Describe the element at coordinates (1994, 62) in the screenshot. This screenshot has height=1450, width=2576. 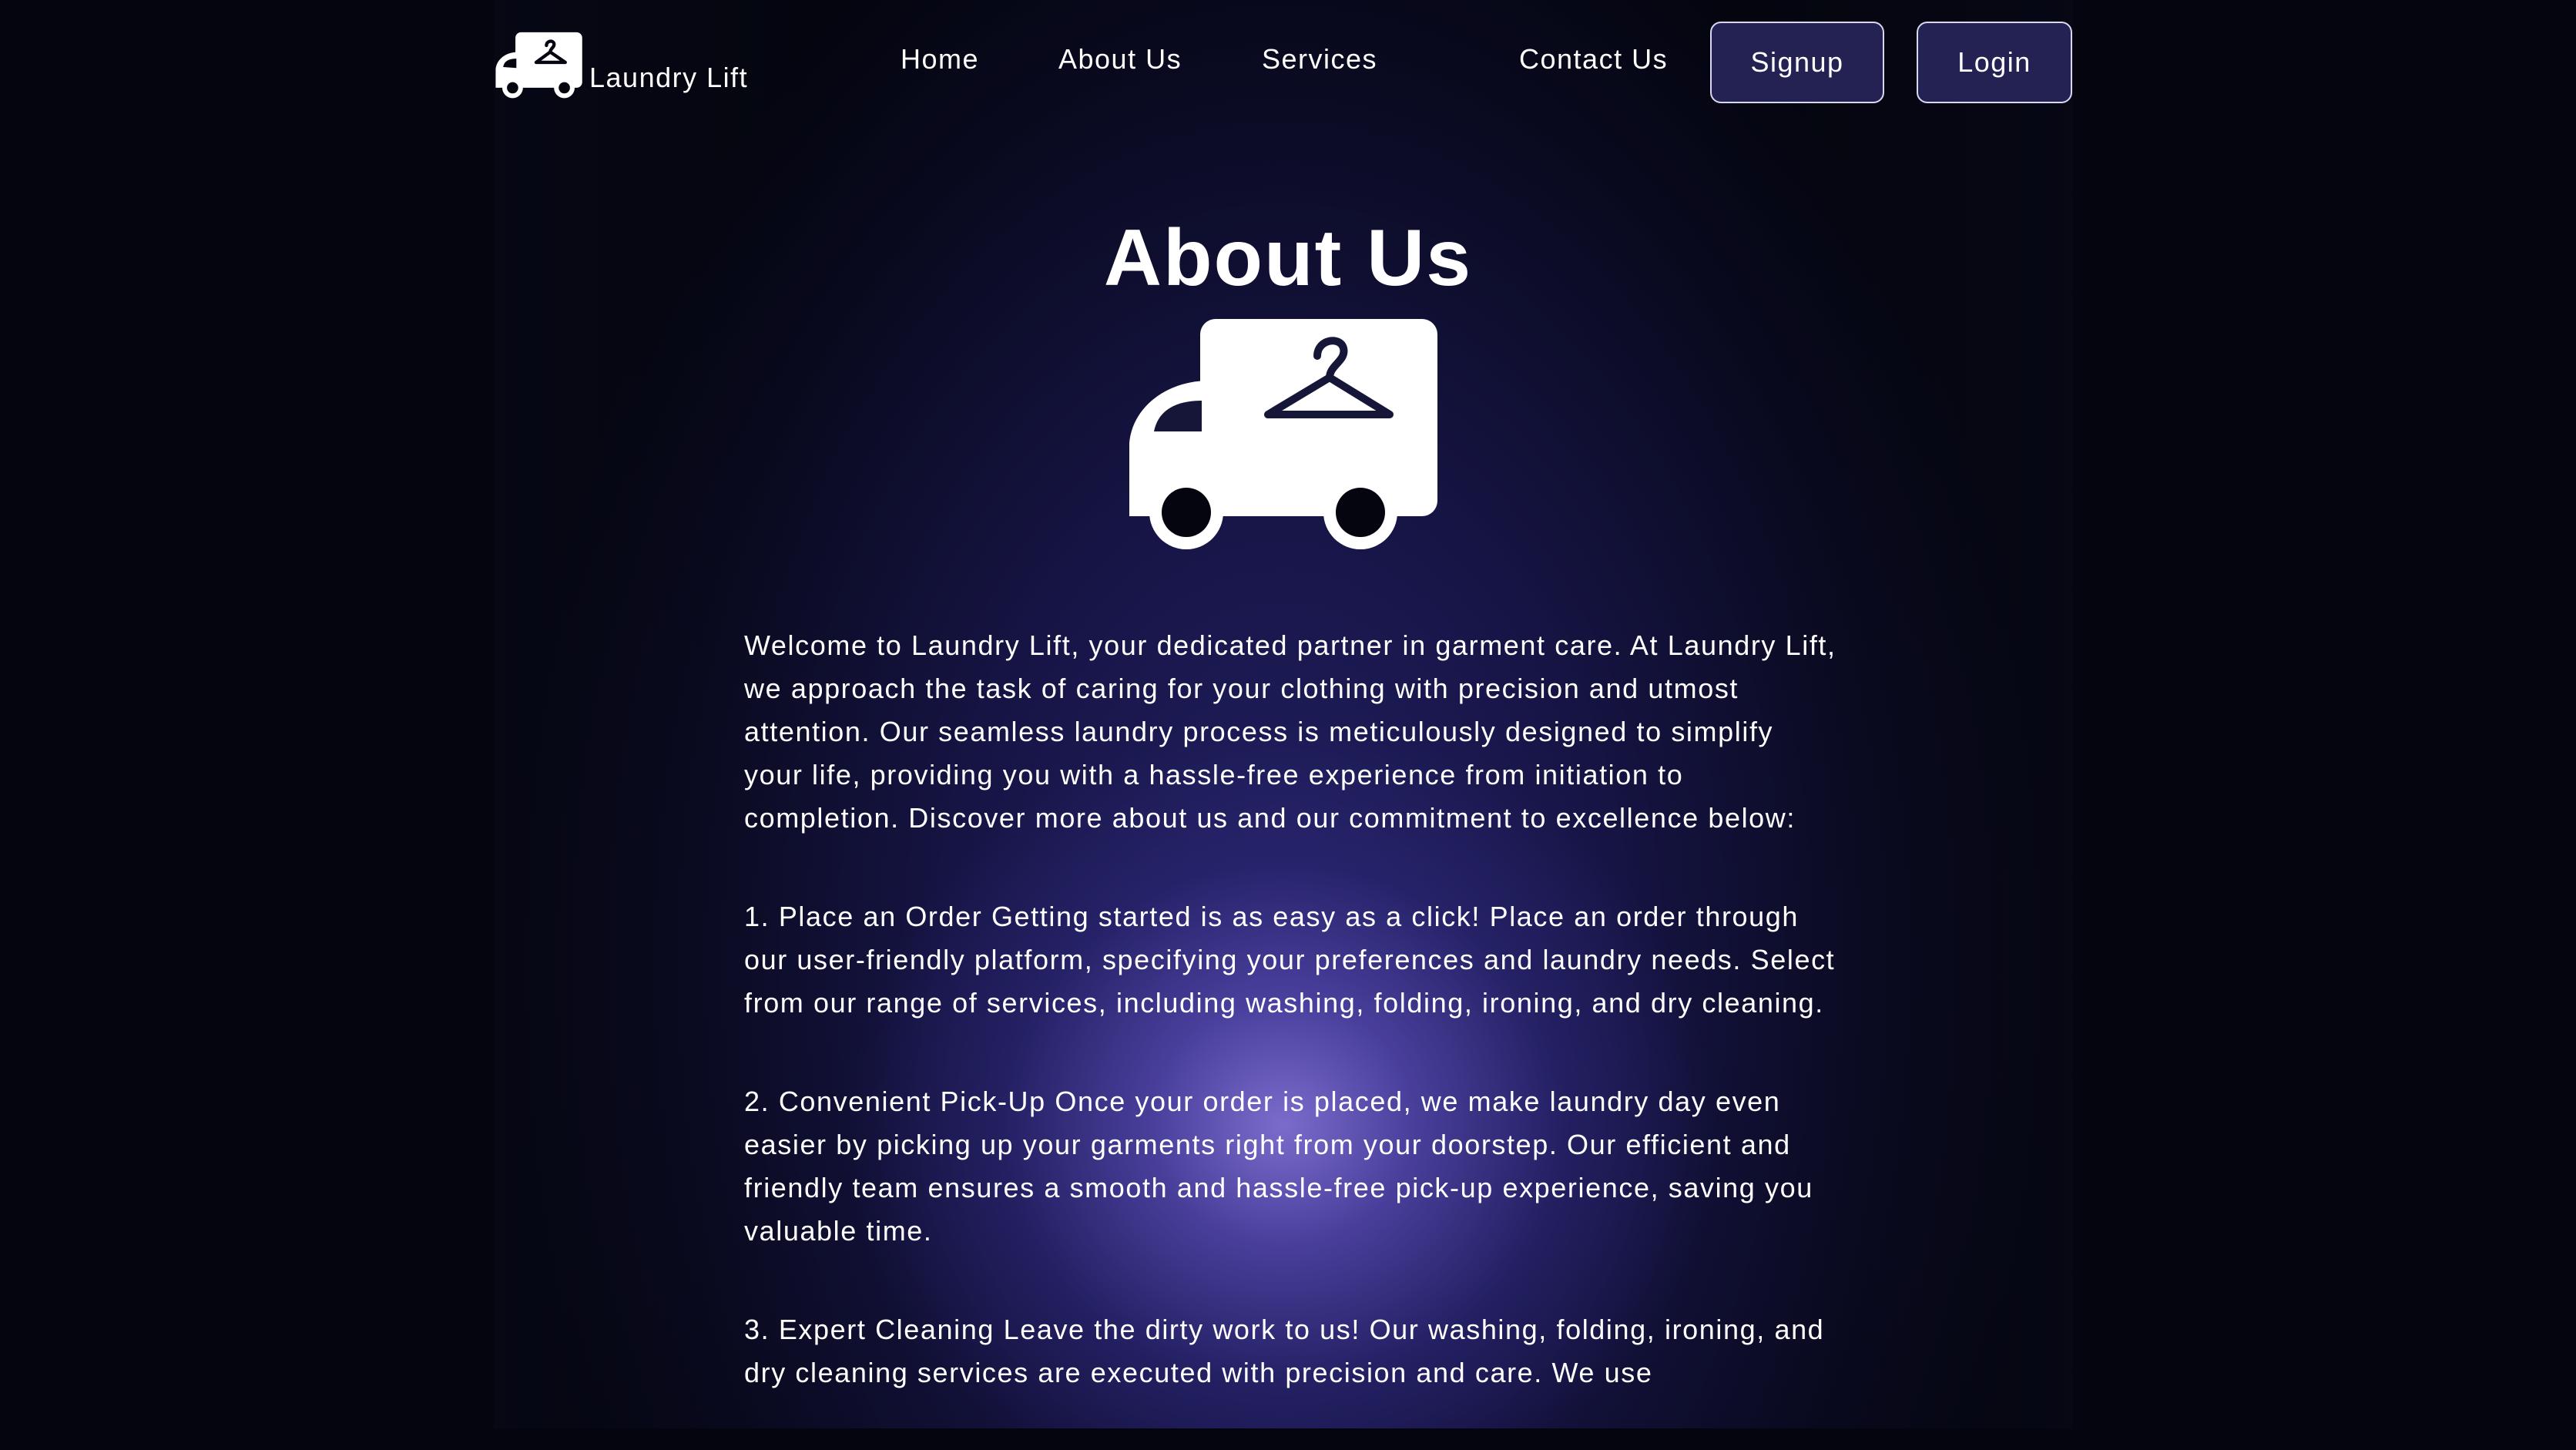
I see `login-button: Login` at that location.